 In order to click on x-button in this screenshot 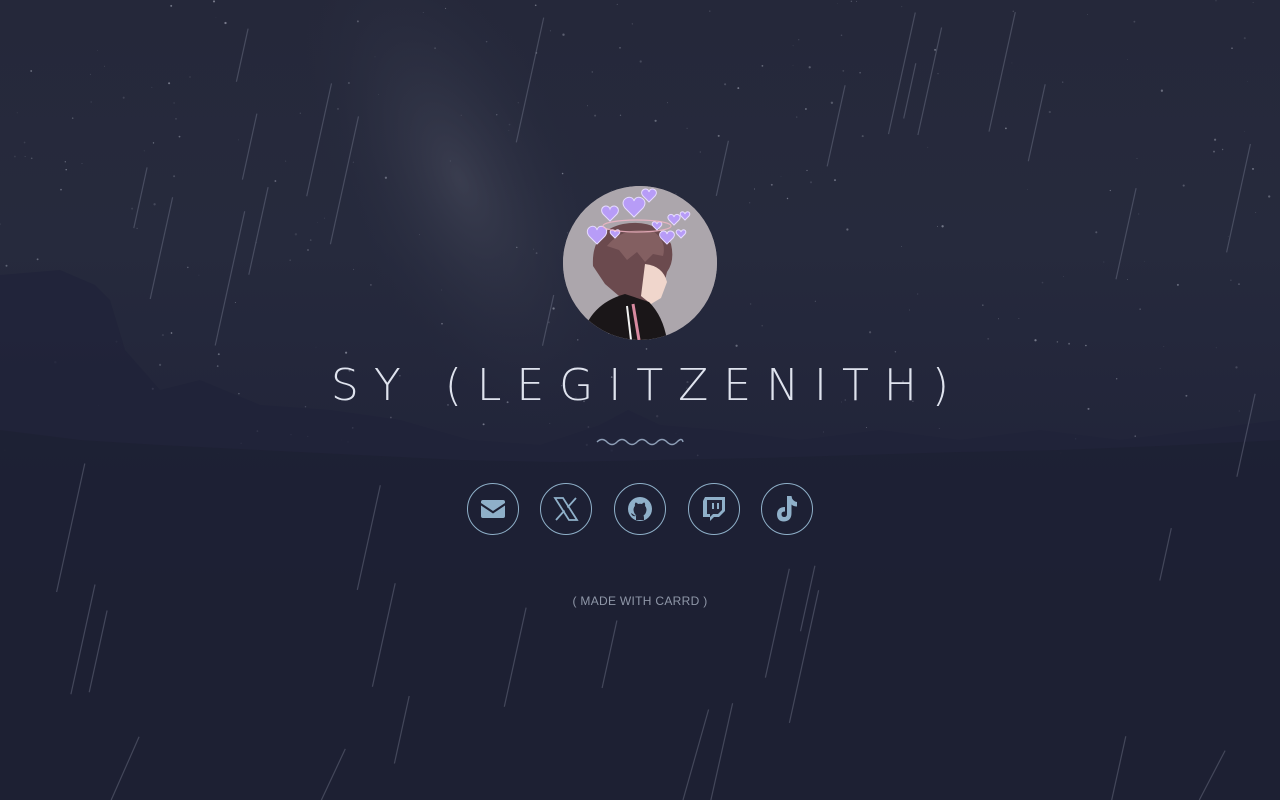, I will do `click(566, 509)`.